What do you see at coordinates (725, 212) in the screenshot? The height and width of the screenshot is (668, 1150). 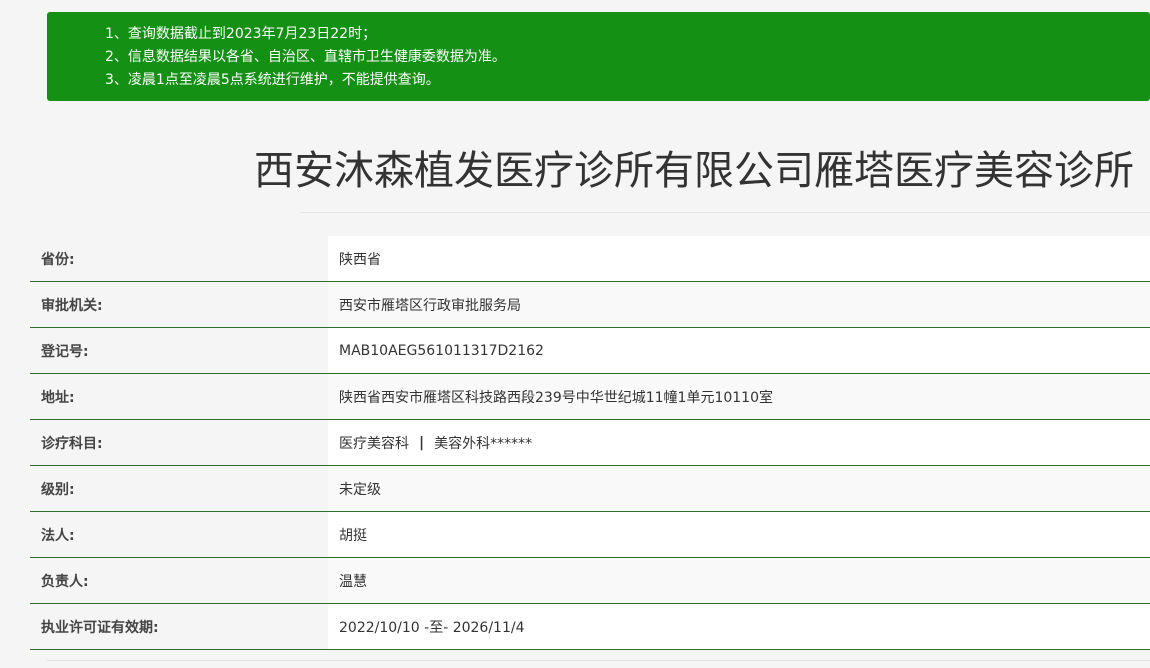 I see `title-divider` at bounding box center [725, 212].